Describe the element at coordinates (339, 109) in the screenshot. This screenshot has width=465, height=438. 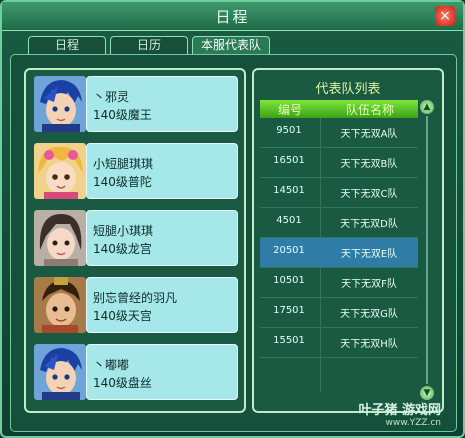
I see `table-header: 编号 队伍名称` at that location.